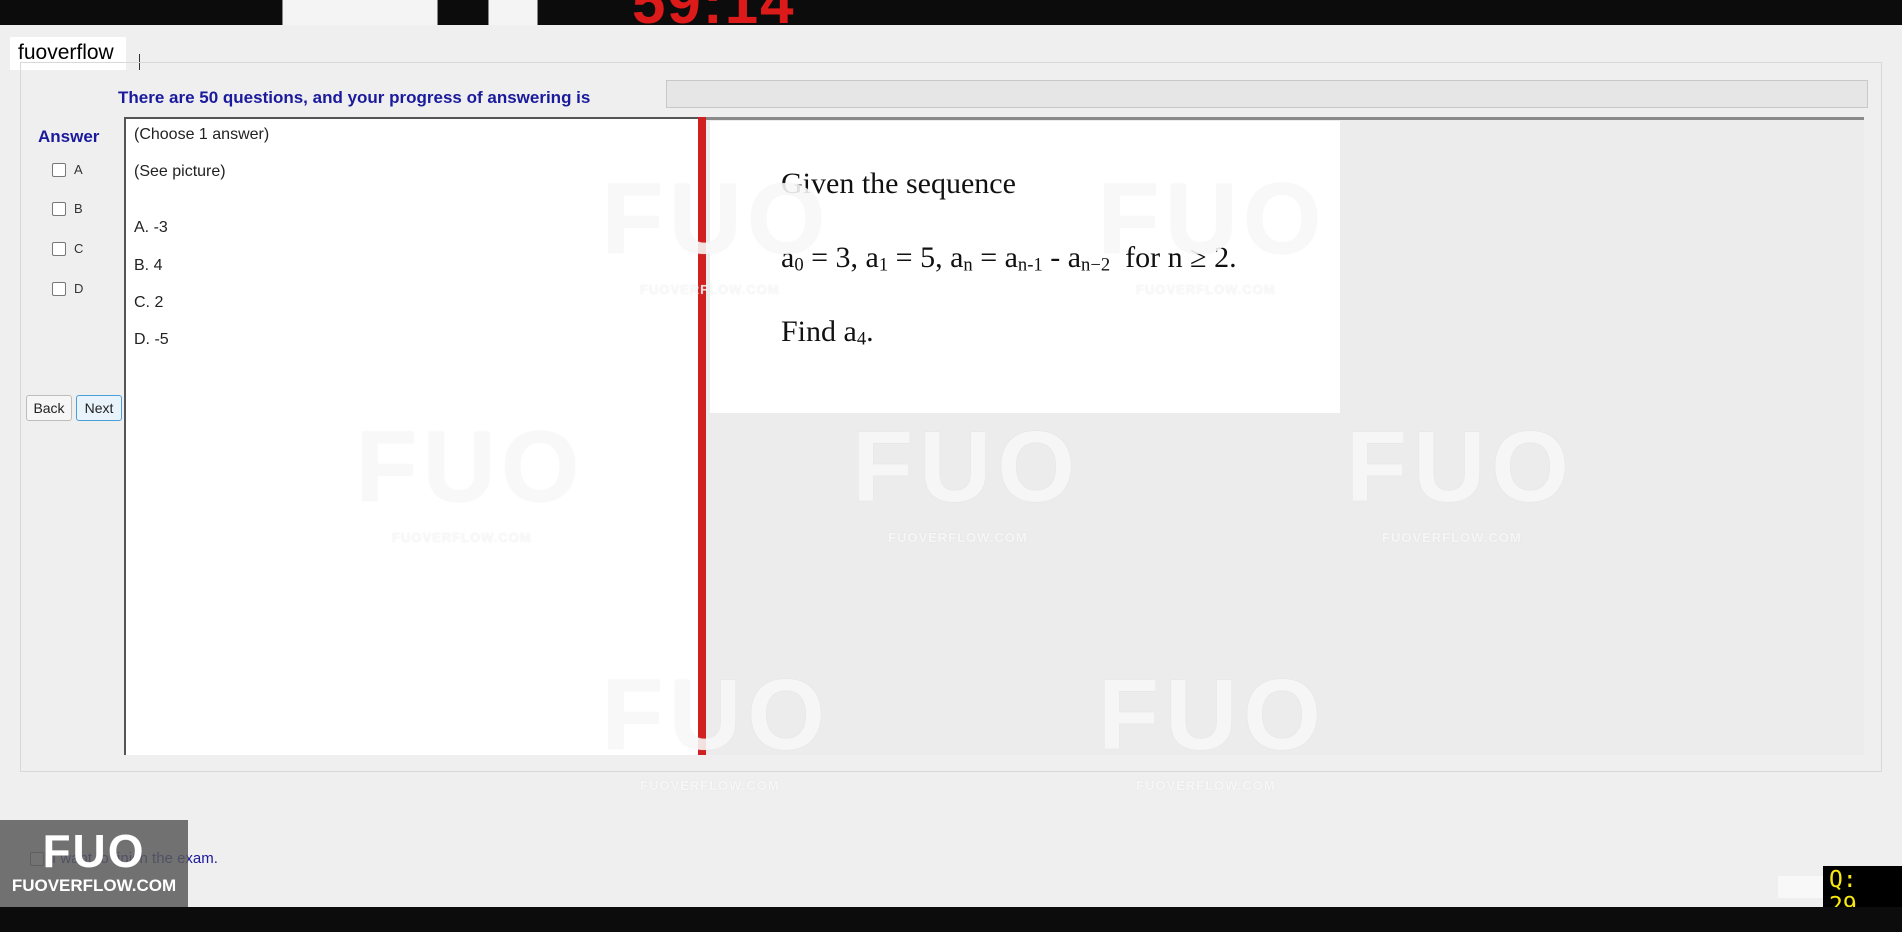 The width and height of the screenshot is (1902, 932). I want to click on logo-text: FUOVERFLOW.COM, so click(94, 885).